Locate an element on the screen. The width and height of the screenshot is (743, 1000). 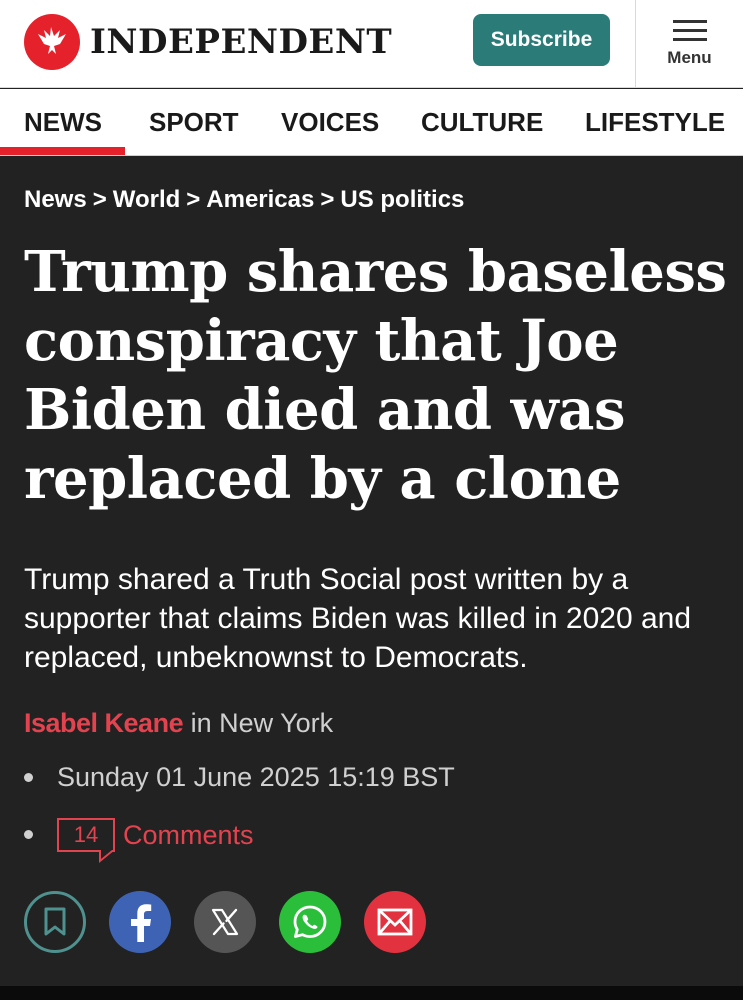
comments-link: 14 Comments is located at coordinates (139, 843).